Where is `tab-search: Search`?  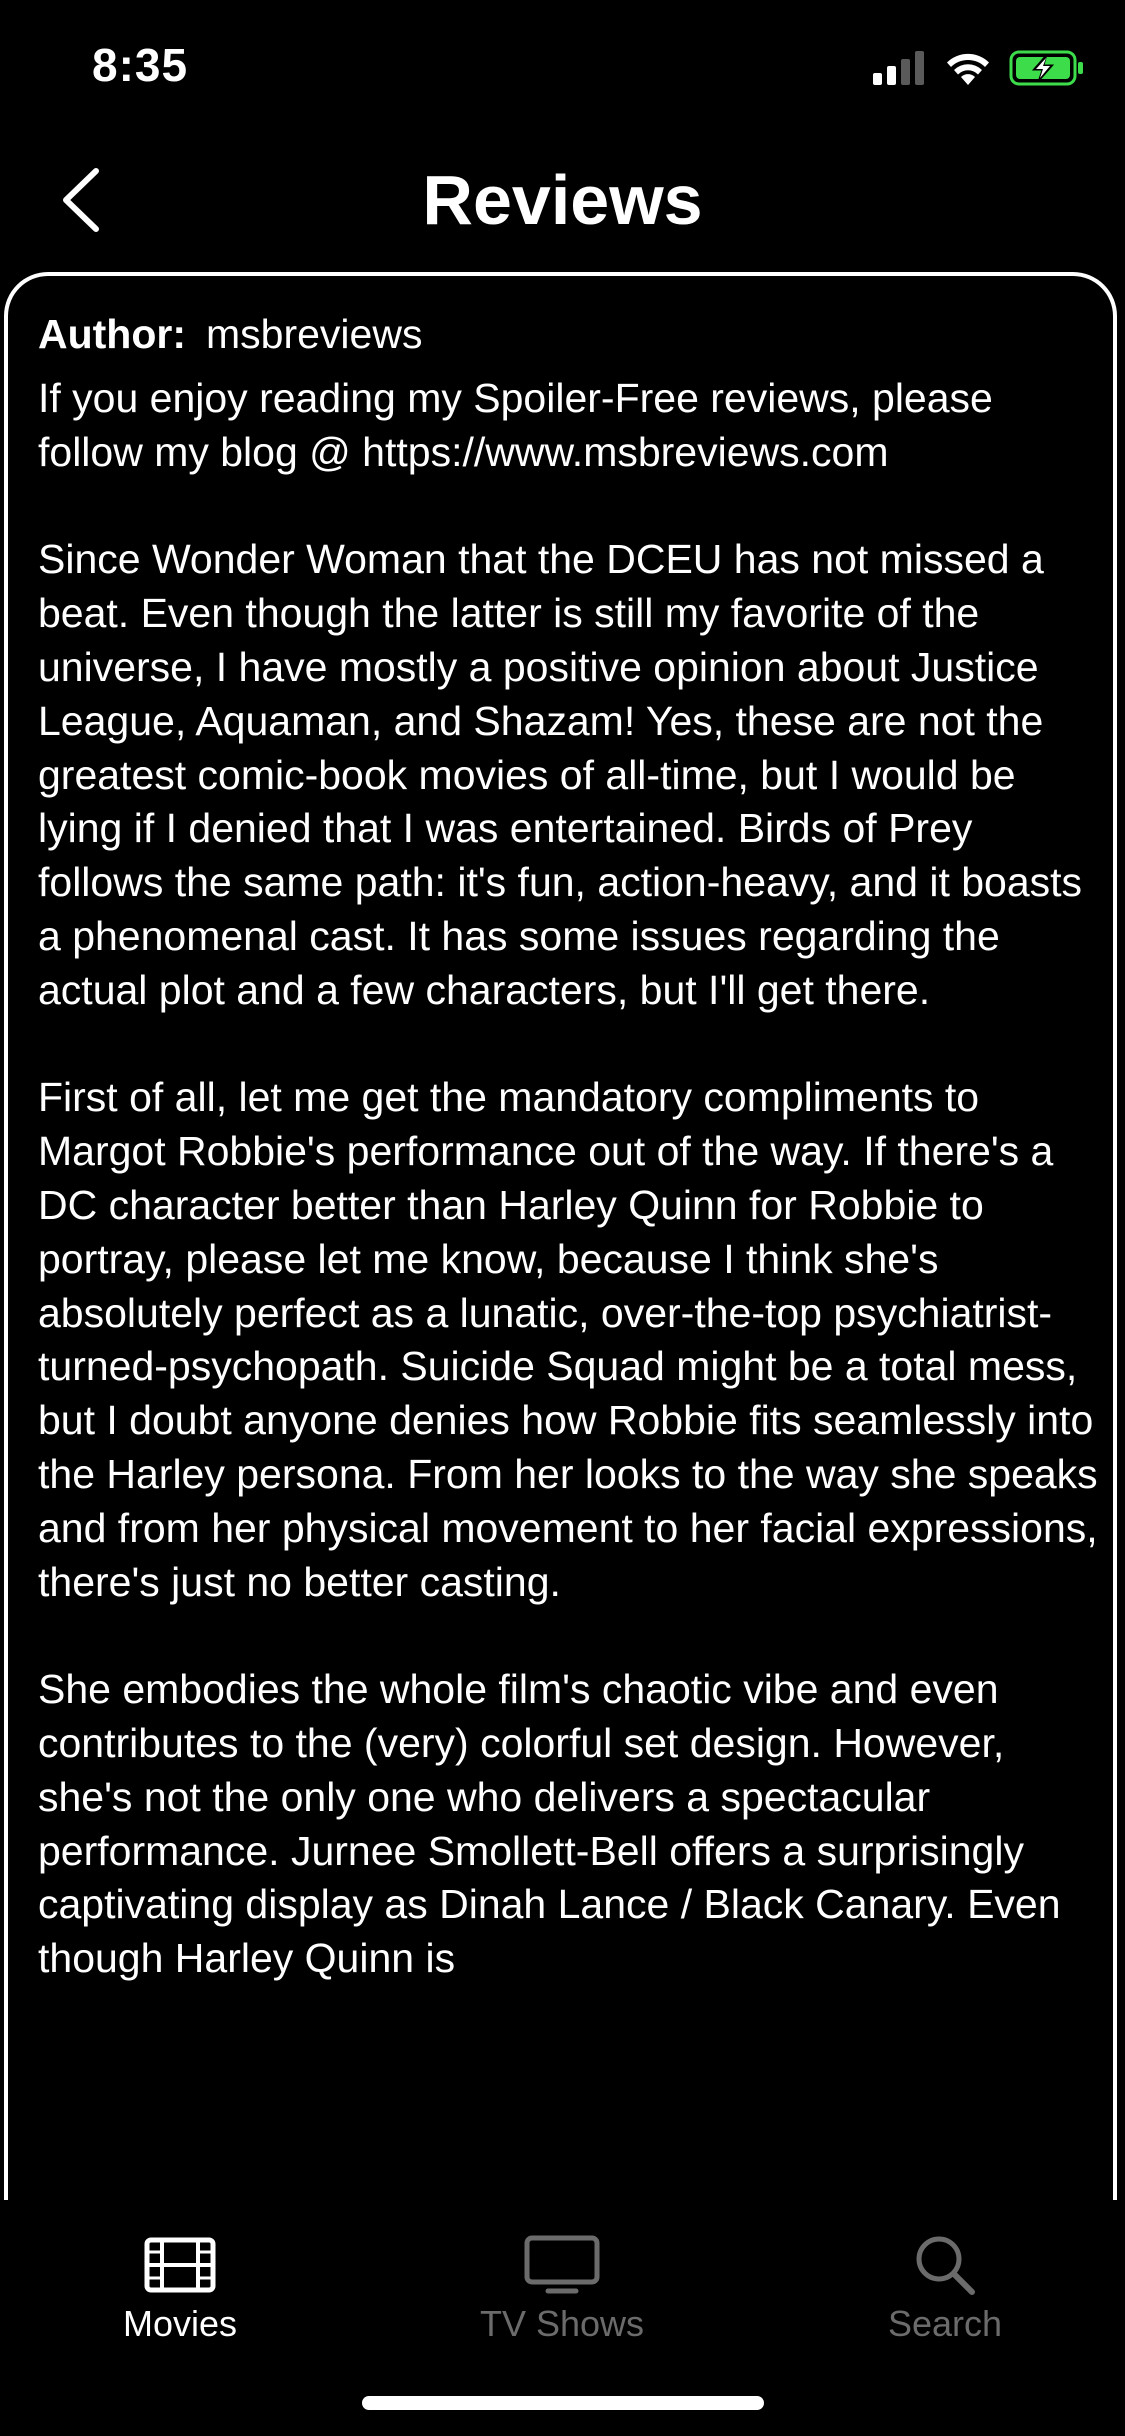 tab-search: Search is located at coordinates (945, 2288).